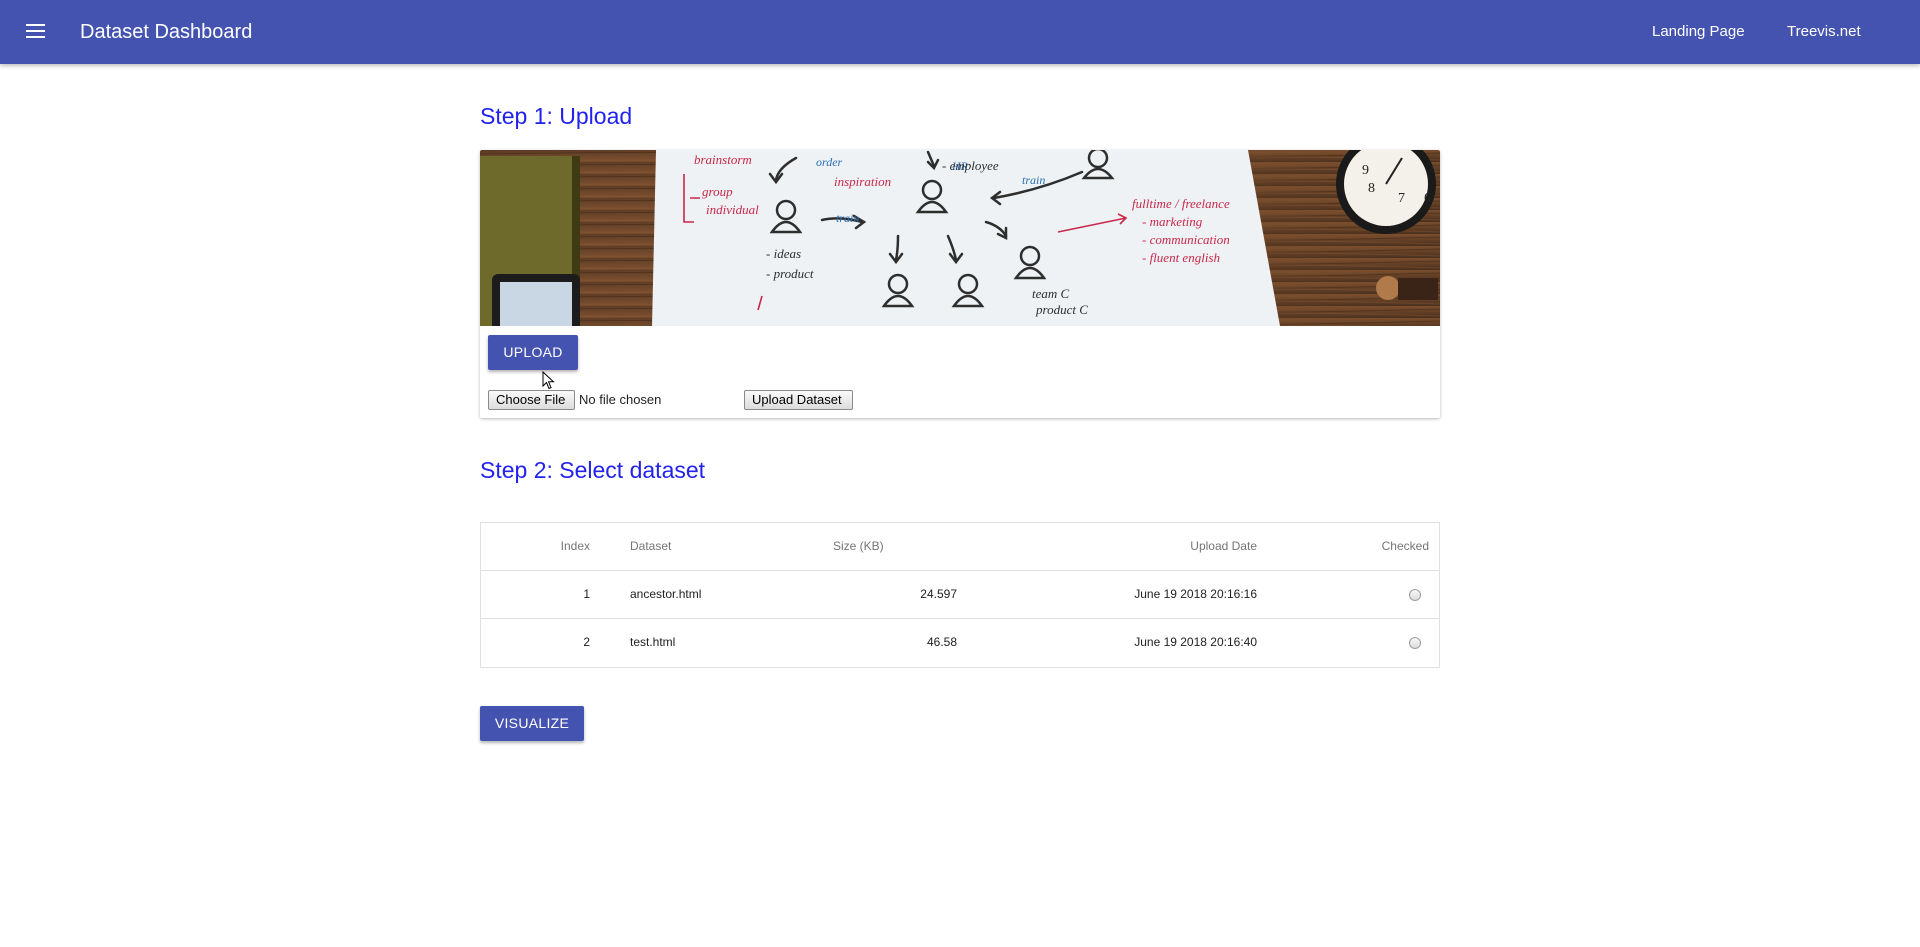 Image resolution: width=1920 pixels, height=947 pixels. What do you see at coordinates (1172, 221) in the screenshot?
I see `svg-text: - marketing` at bounding box center [1172, 221].